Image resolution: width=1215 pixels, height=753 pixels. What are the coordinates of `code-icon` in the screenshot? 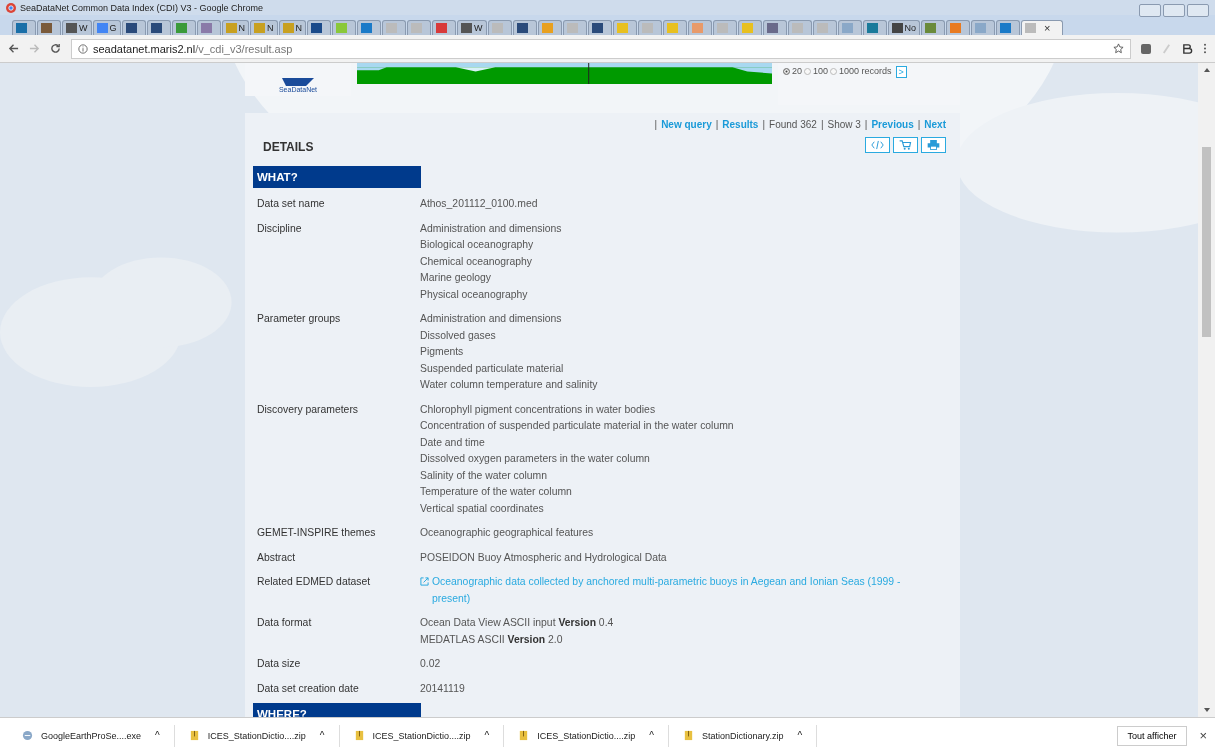 It's located at (877, 145).